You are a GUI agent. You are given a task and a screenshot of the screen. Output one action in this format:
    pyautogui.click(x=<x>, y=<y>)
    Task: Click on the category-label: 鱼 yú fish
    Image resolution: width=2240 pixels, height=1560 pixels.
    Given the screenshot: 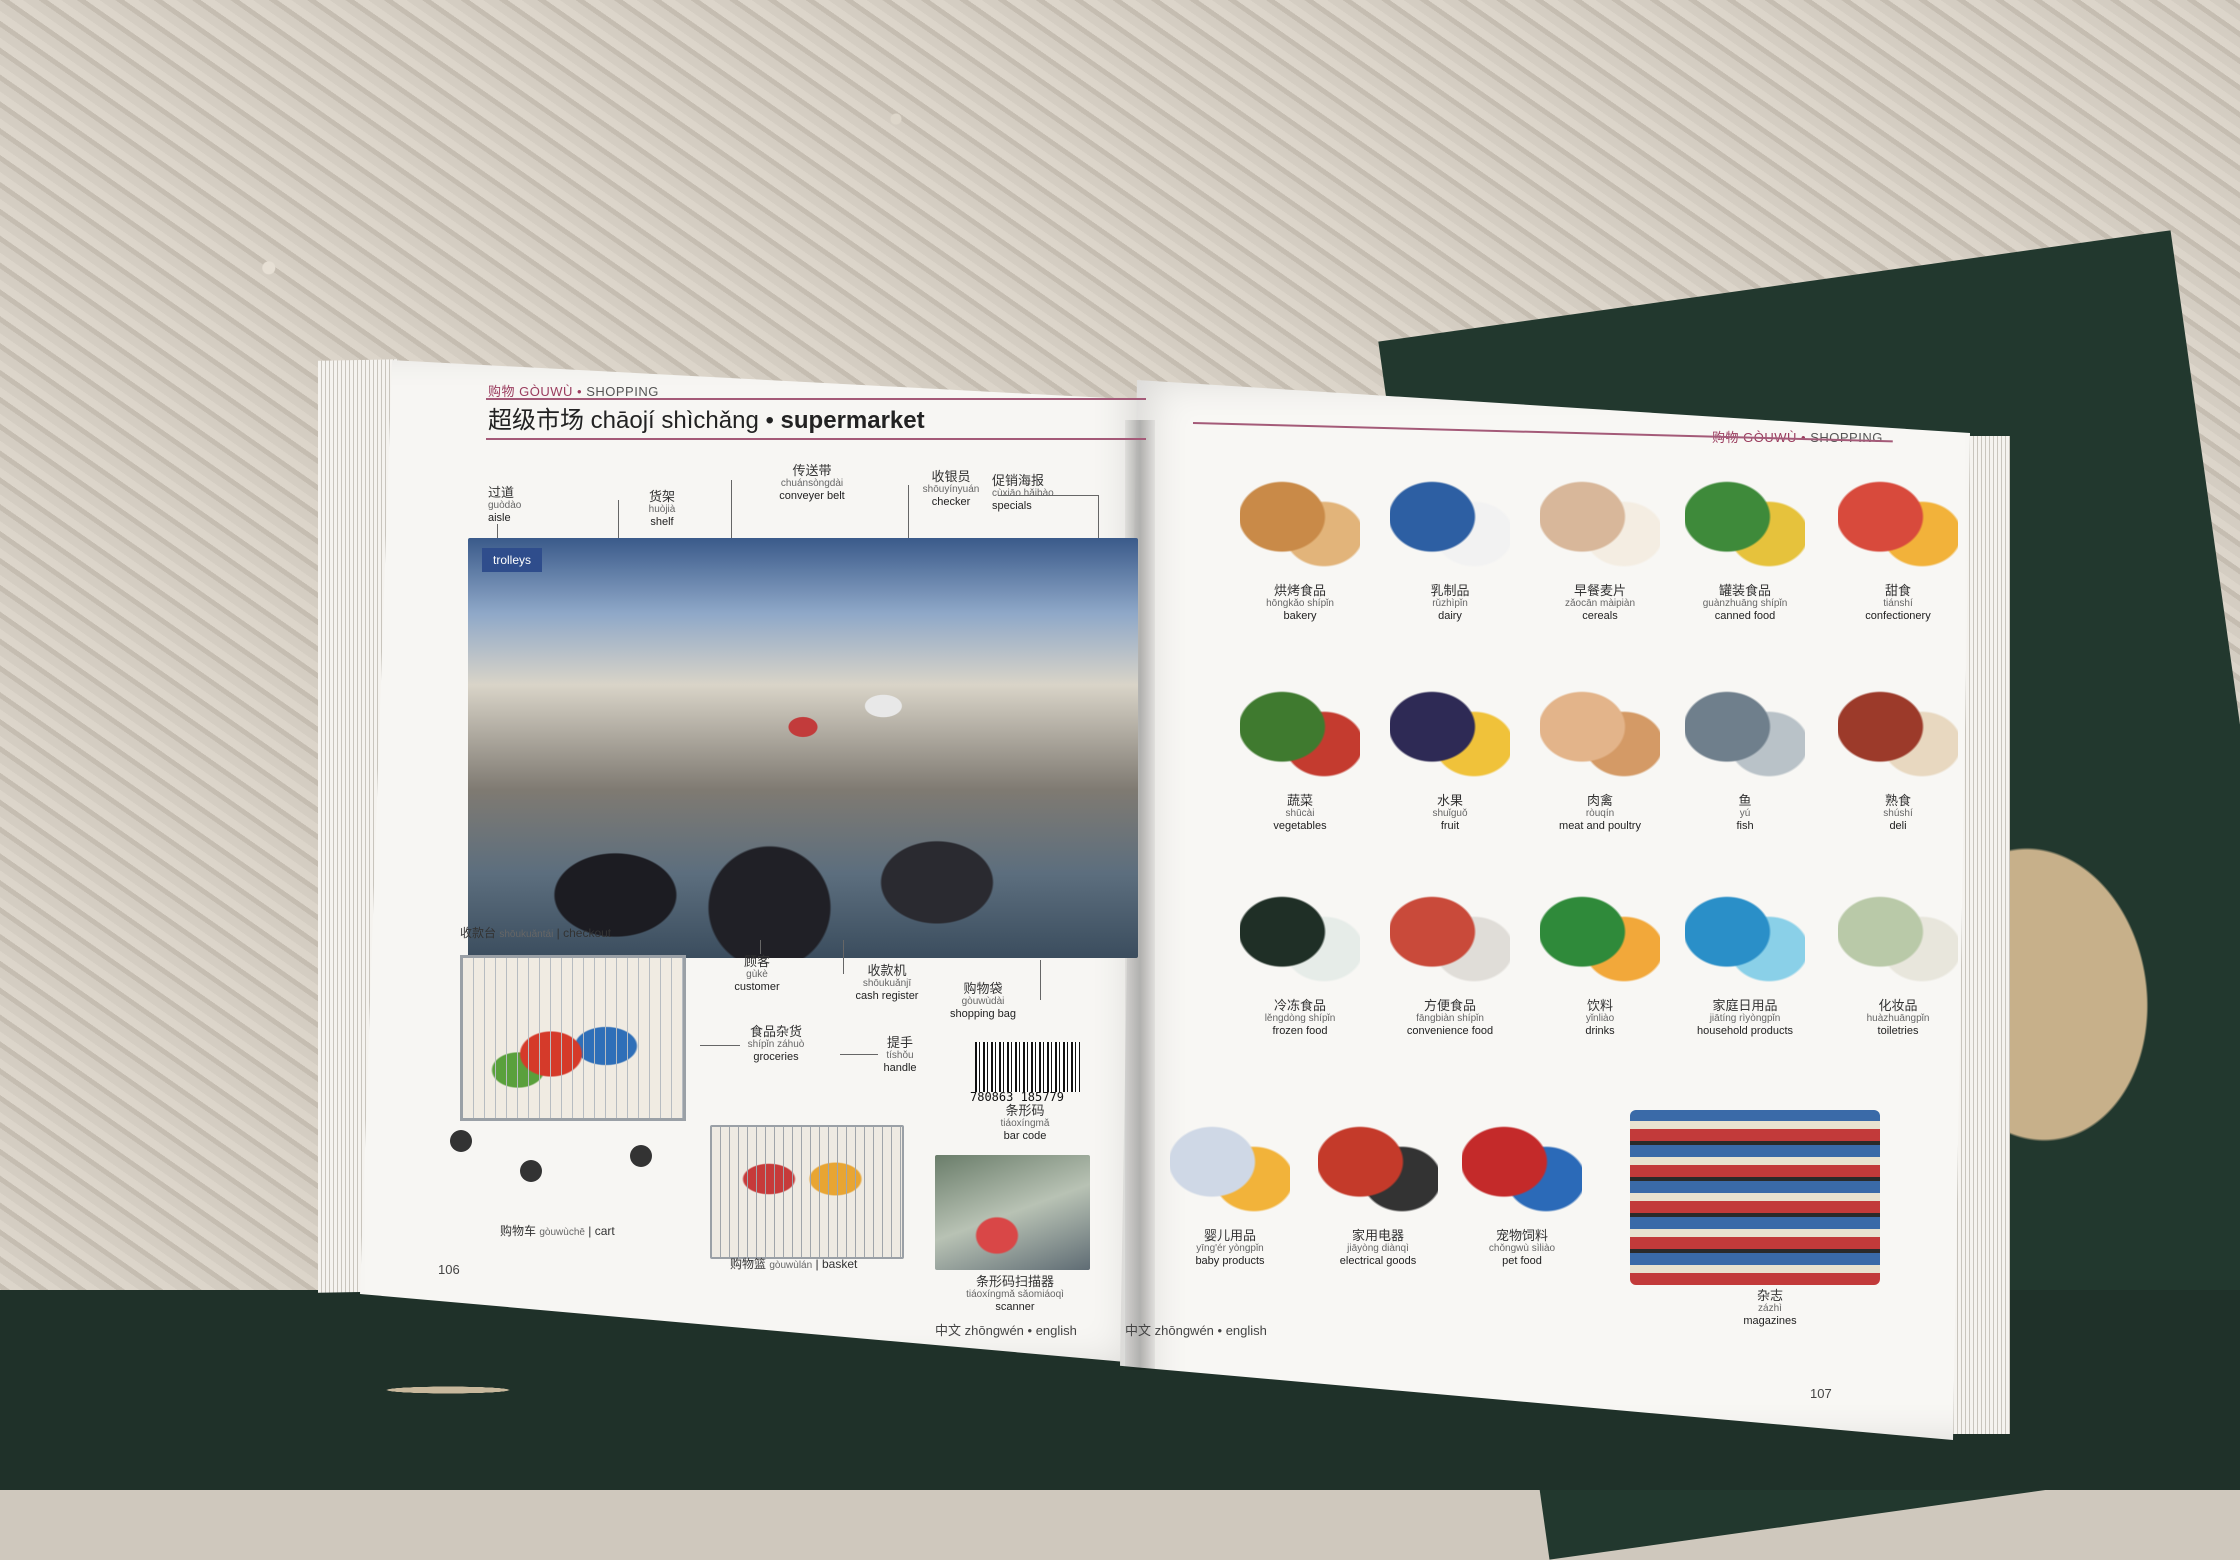 What is the action you would take?
    pyautogui.click(x=1745, y=813)
    